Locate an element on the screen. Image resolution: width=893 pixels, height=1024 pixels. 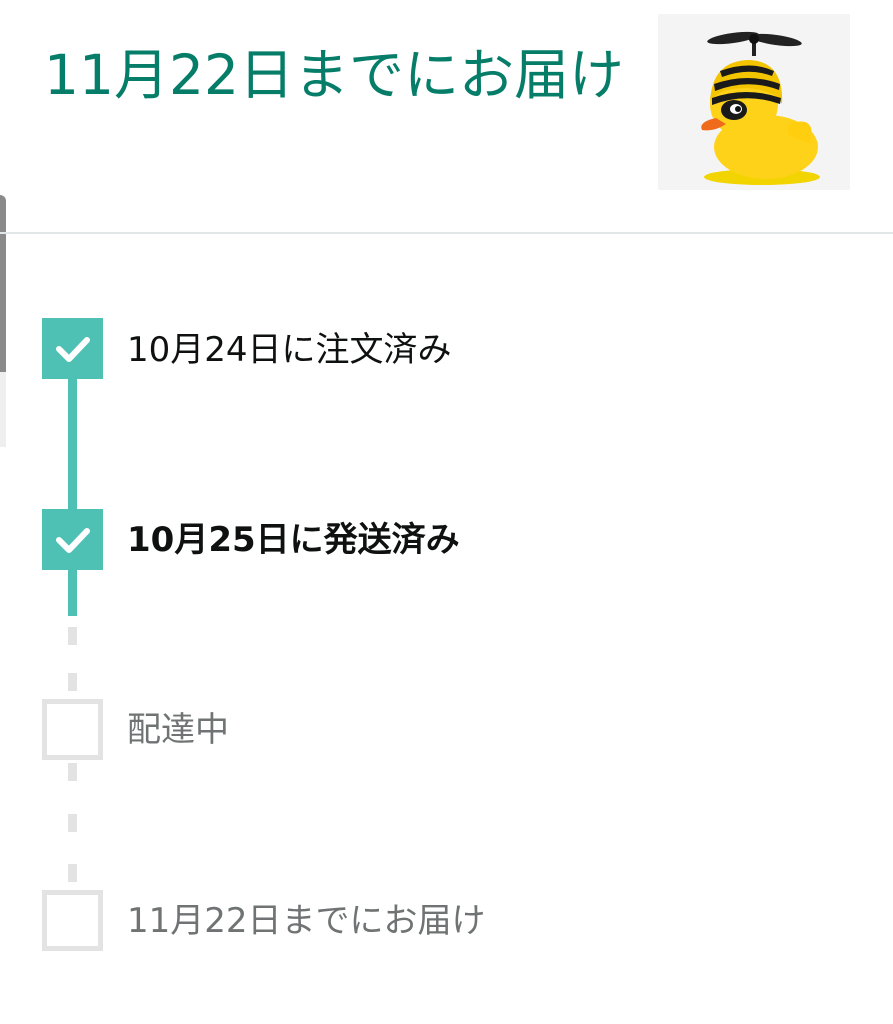
product-thumbnail is located at coordinates (754, 102).